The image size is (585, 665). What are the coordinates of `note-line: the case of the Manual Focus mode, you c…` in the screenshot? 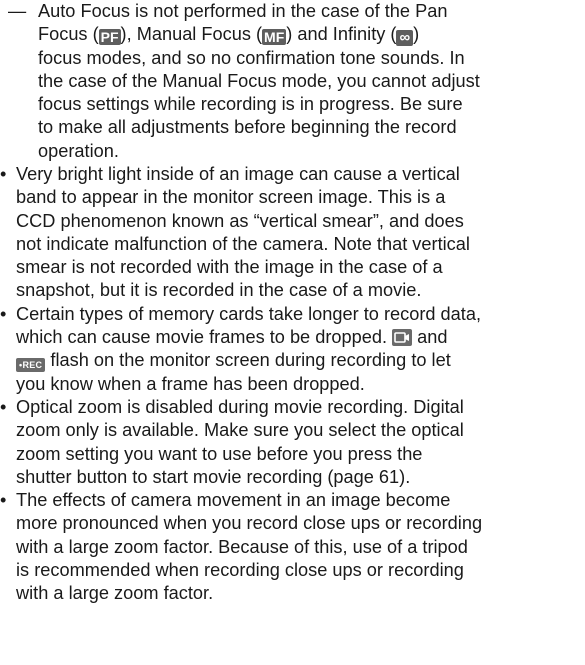 It's located at (259, 80).